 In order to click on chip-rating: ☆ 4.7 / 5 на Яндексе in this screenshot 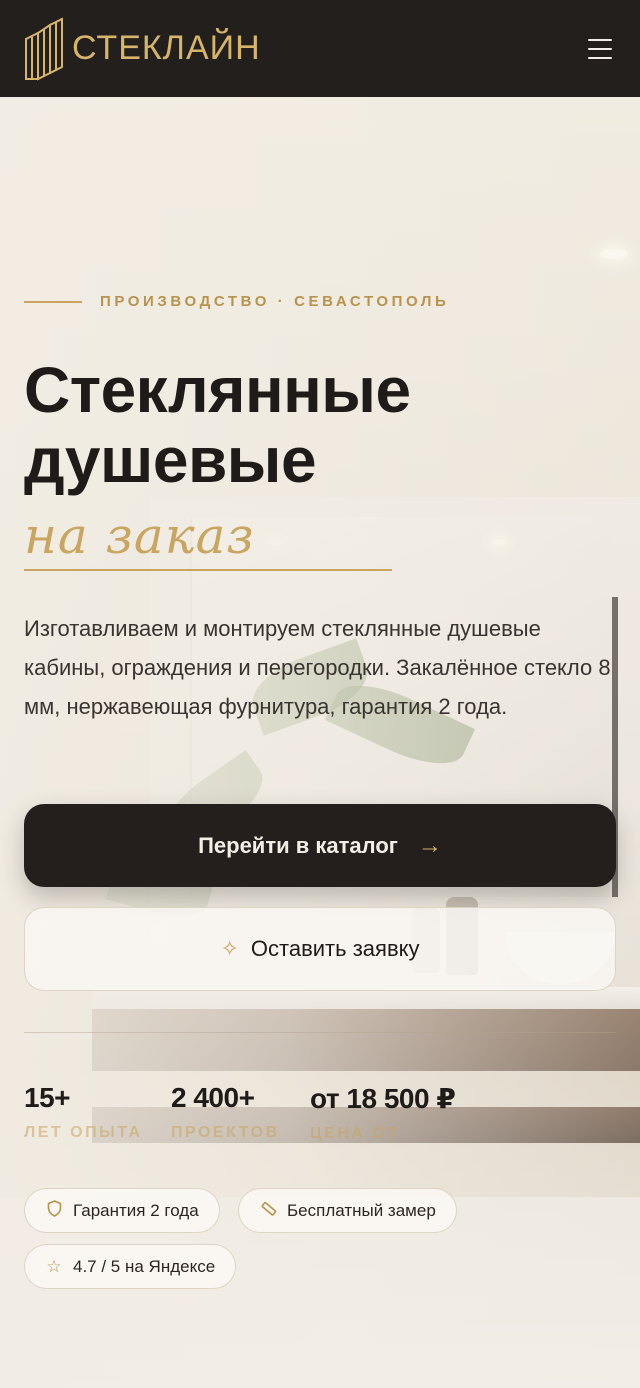, I will do `click(130, 1266)`.